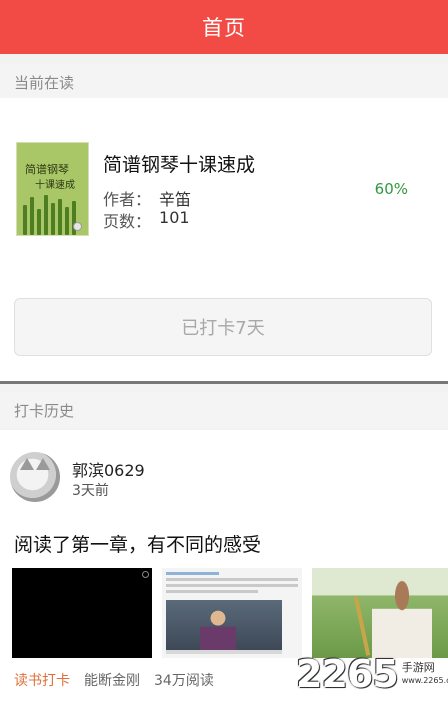  I want to click on book-cover-image: 简谱钢琴 十课速成, so click(52, 189).